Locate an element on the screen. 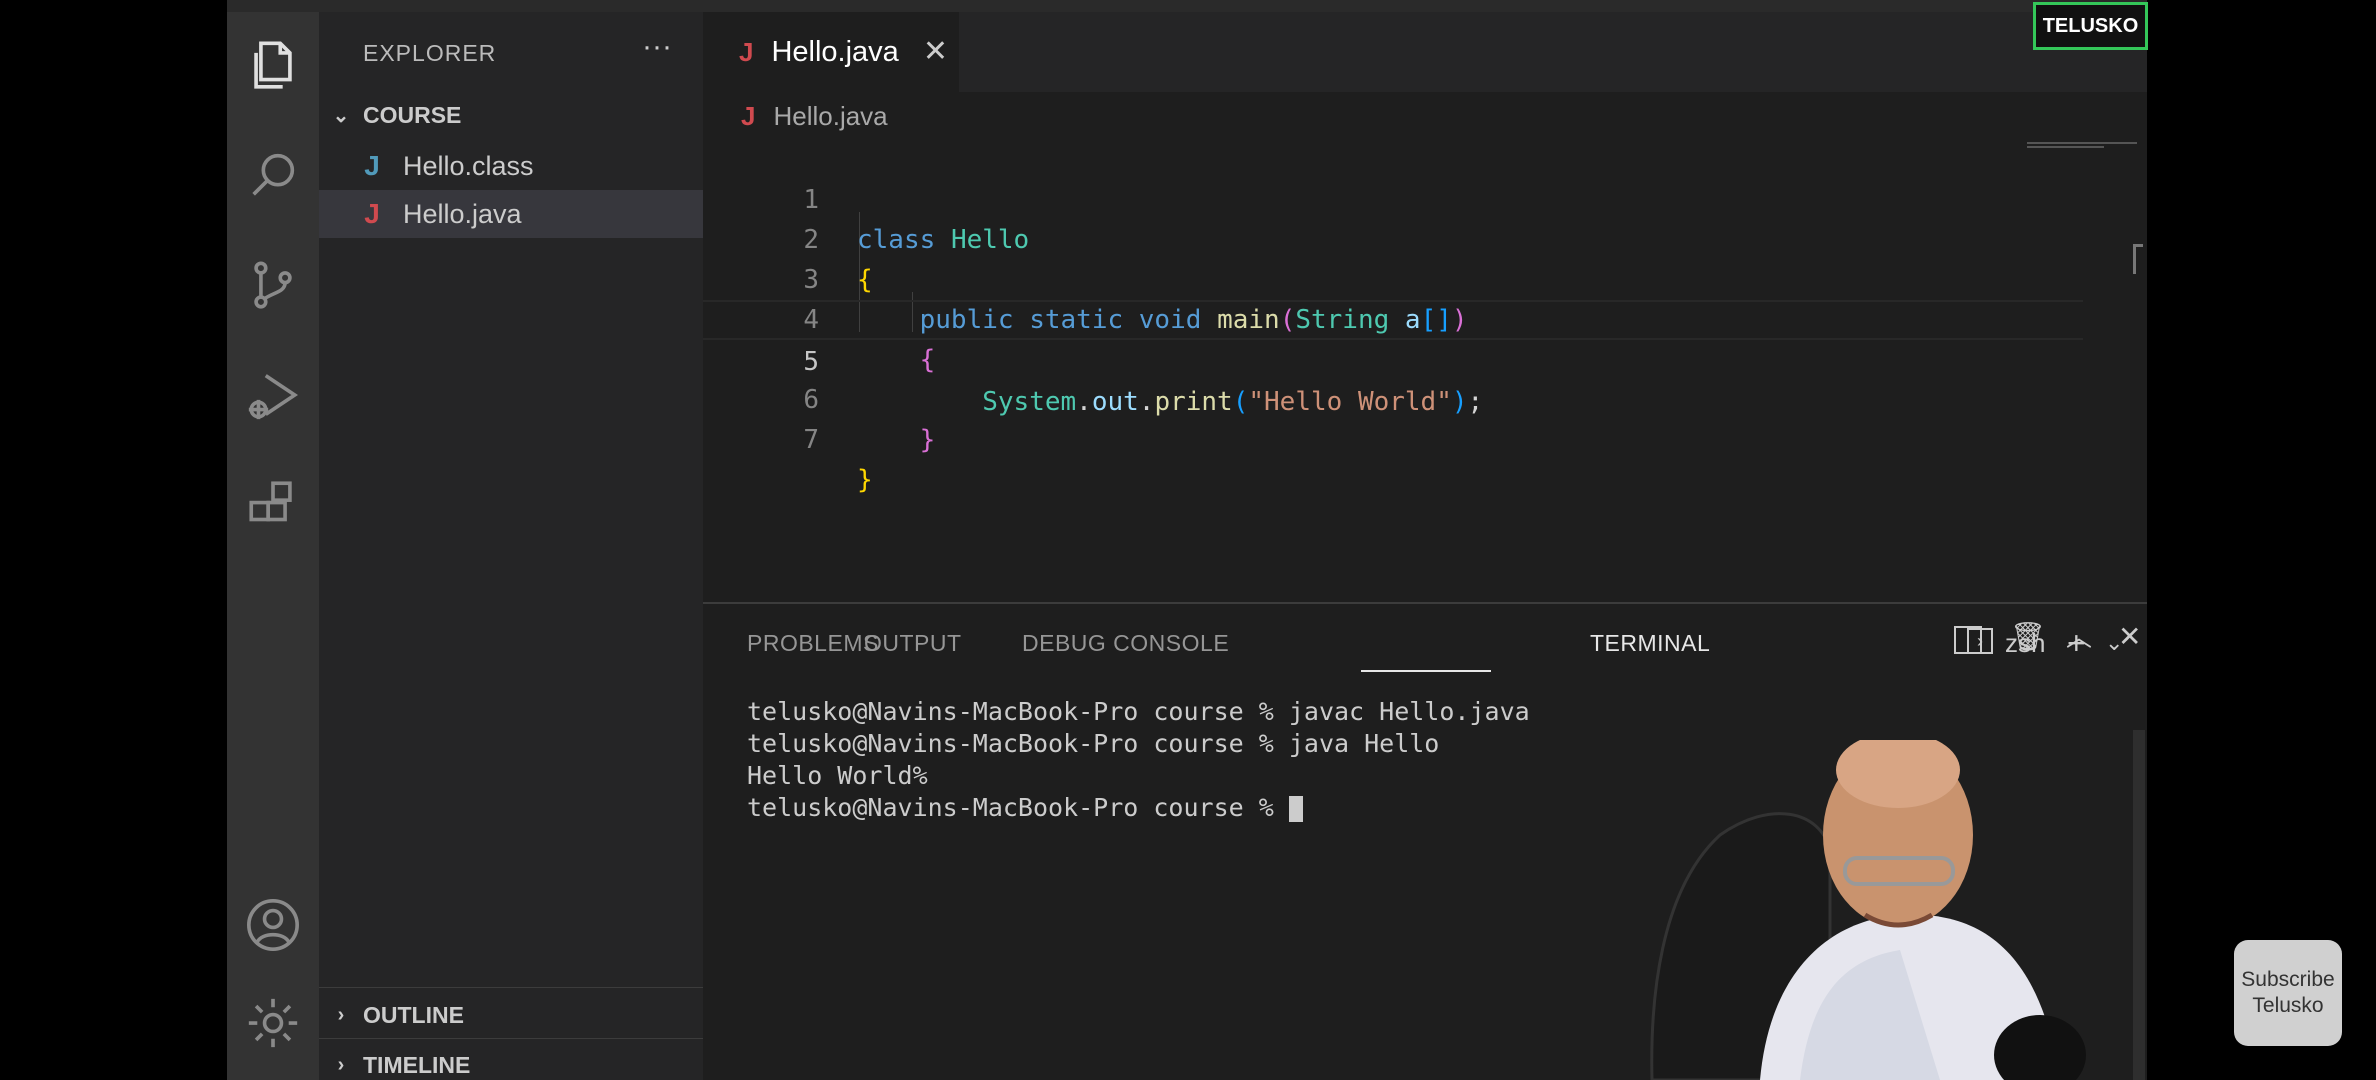 Image resolution: width=2376 pixels, height=1080 pixels. account-icon is located at coordinates (273, 925).